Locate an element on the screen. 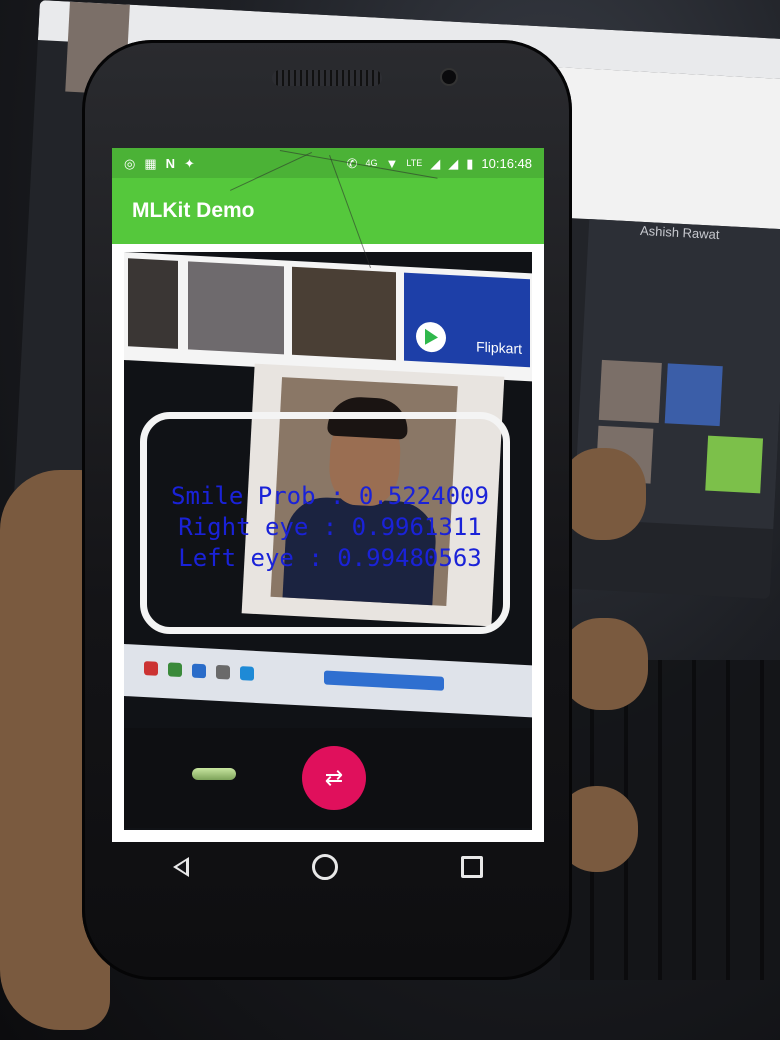  switch-camera-button: ⇄ is located at coordinates (334, 778).